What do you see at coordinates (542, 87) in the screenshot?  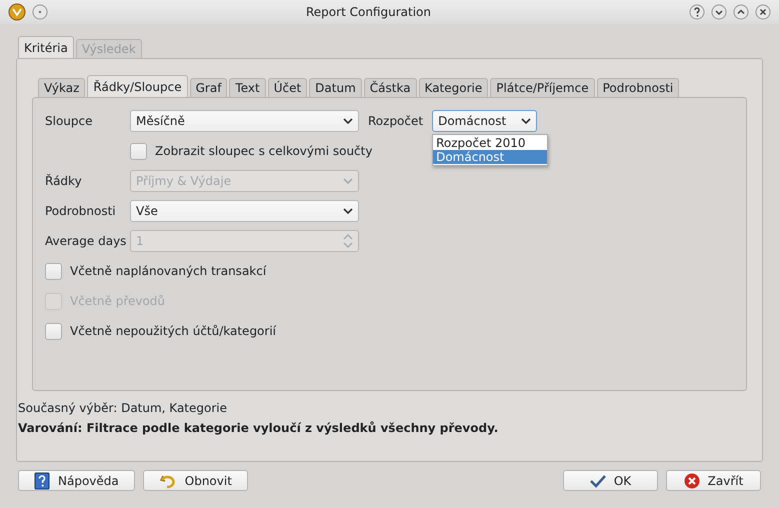 I see `tab: Plátce/Příjemce` at bounding box center [542, 87].